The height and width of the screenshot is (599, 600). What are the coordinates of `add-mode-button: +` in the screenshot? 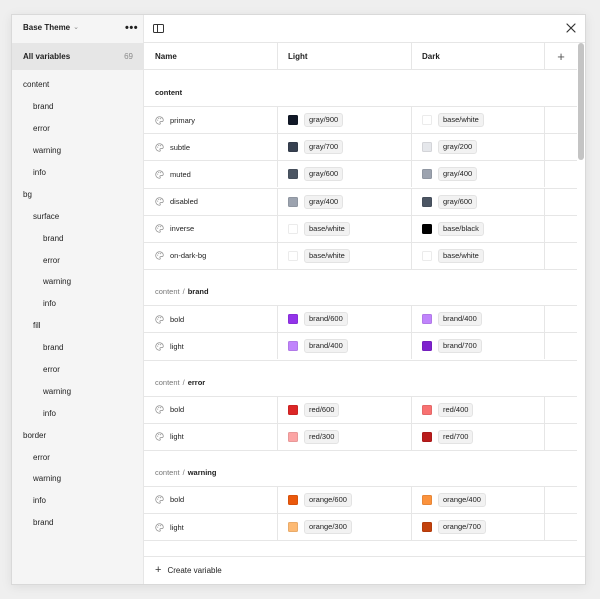 It's located at (561, 56).